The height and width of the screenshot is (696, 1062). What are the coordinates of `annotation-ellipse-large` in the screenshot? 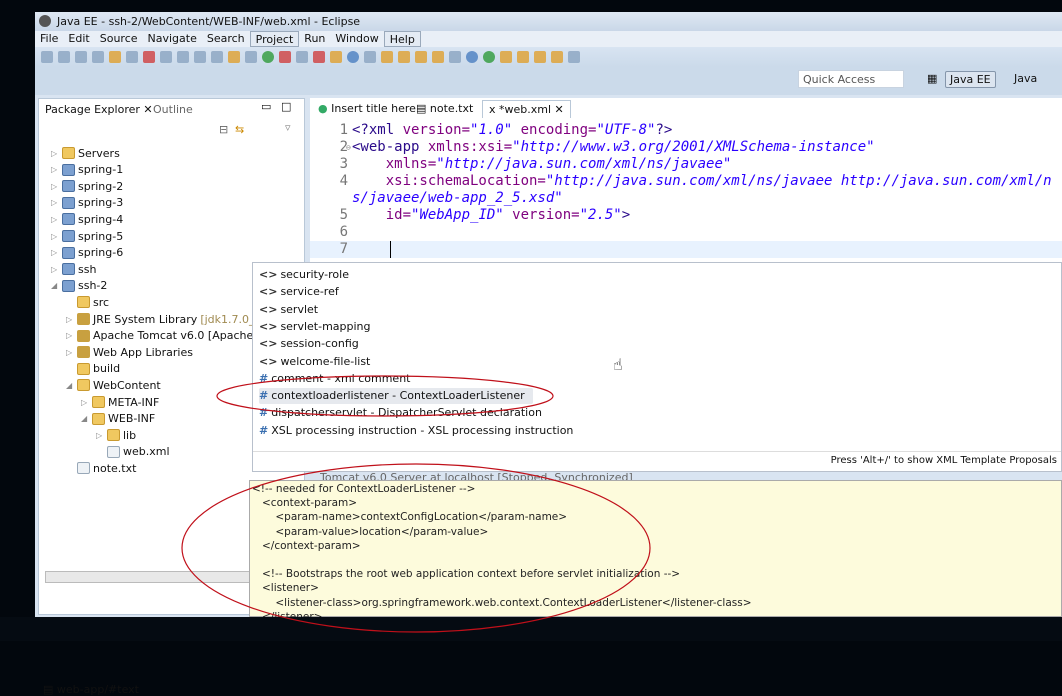 It's located at (416, 548).